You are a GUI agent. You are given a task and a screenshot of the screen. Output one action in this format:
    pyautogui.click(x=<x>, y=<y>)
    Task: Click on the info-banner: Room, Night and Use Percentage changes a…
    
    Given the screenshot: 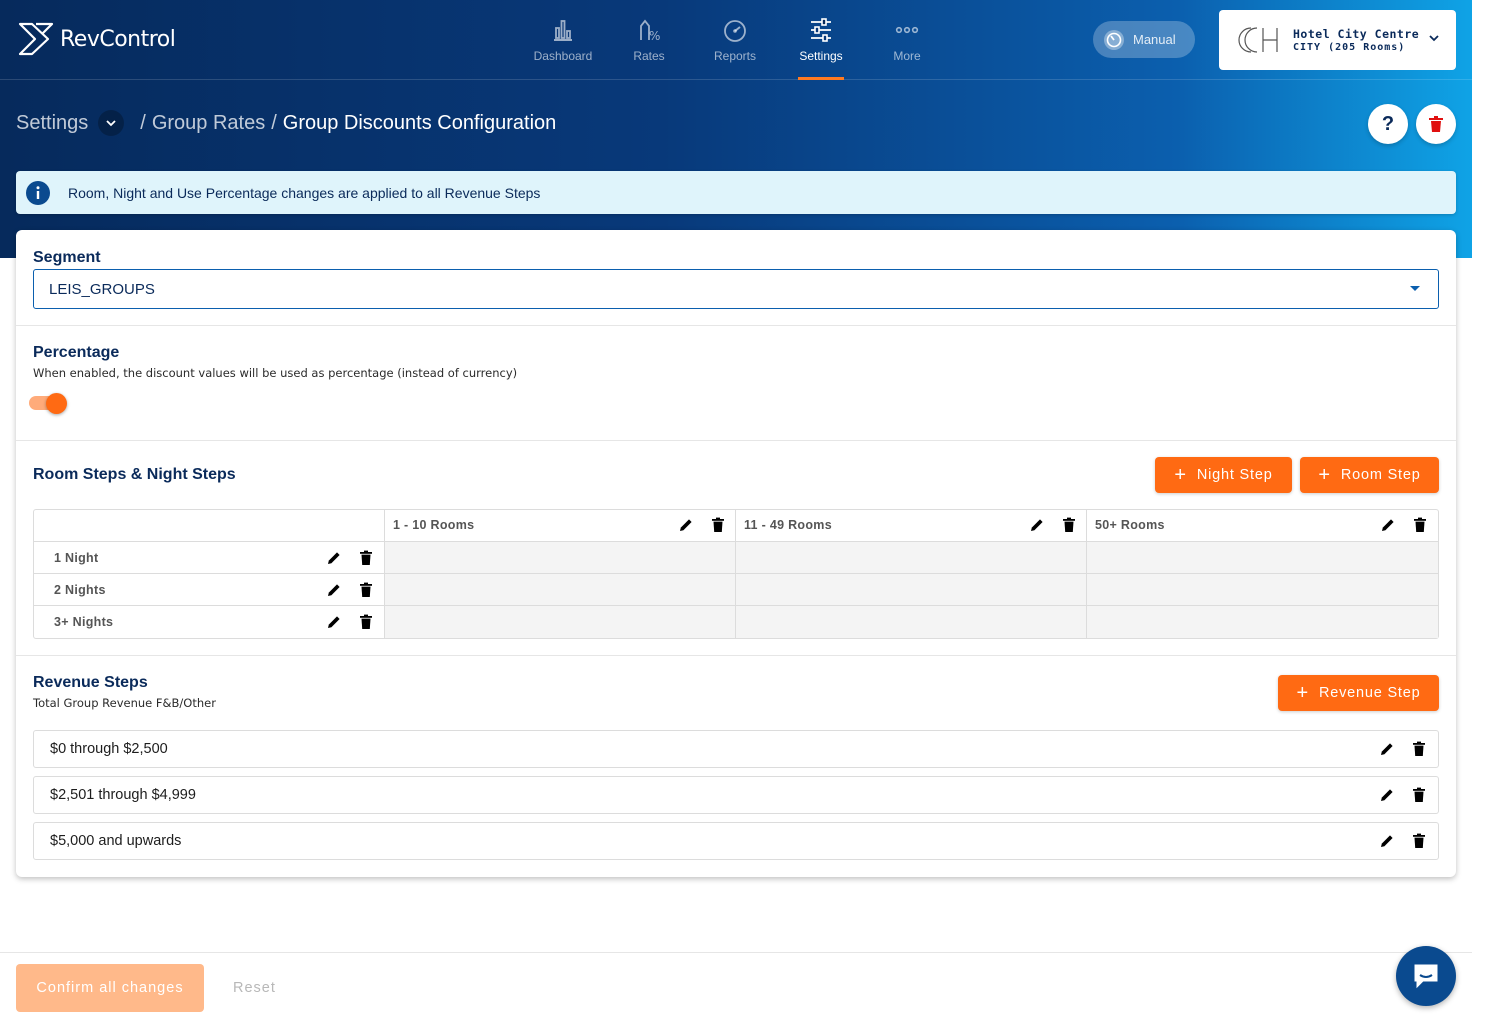 What is the action you would take?
    pyautogui.click(x=736, y=192)
    